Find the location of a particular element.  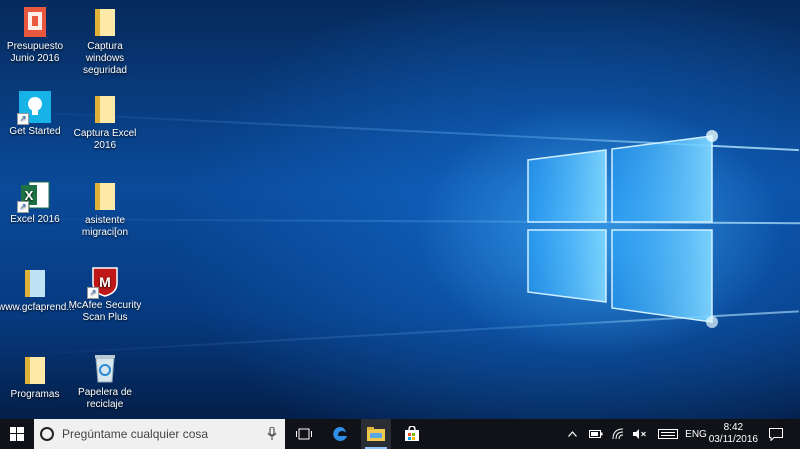

windows-start-icon is located at coordinates (17, 434).